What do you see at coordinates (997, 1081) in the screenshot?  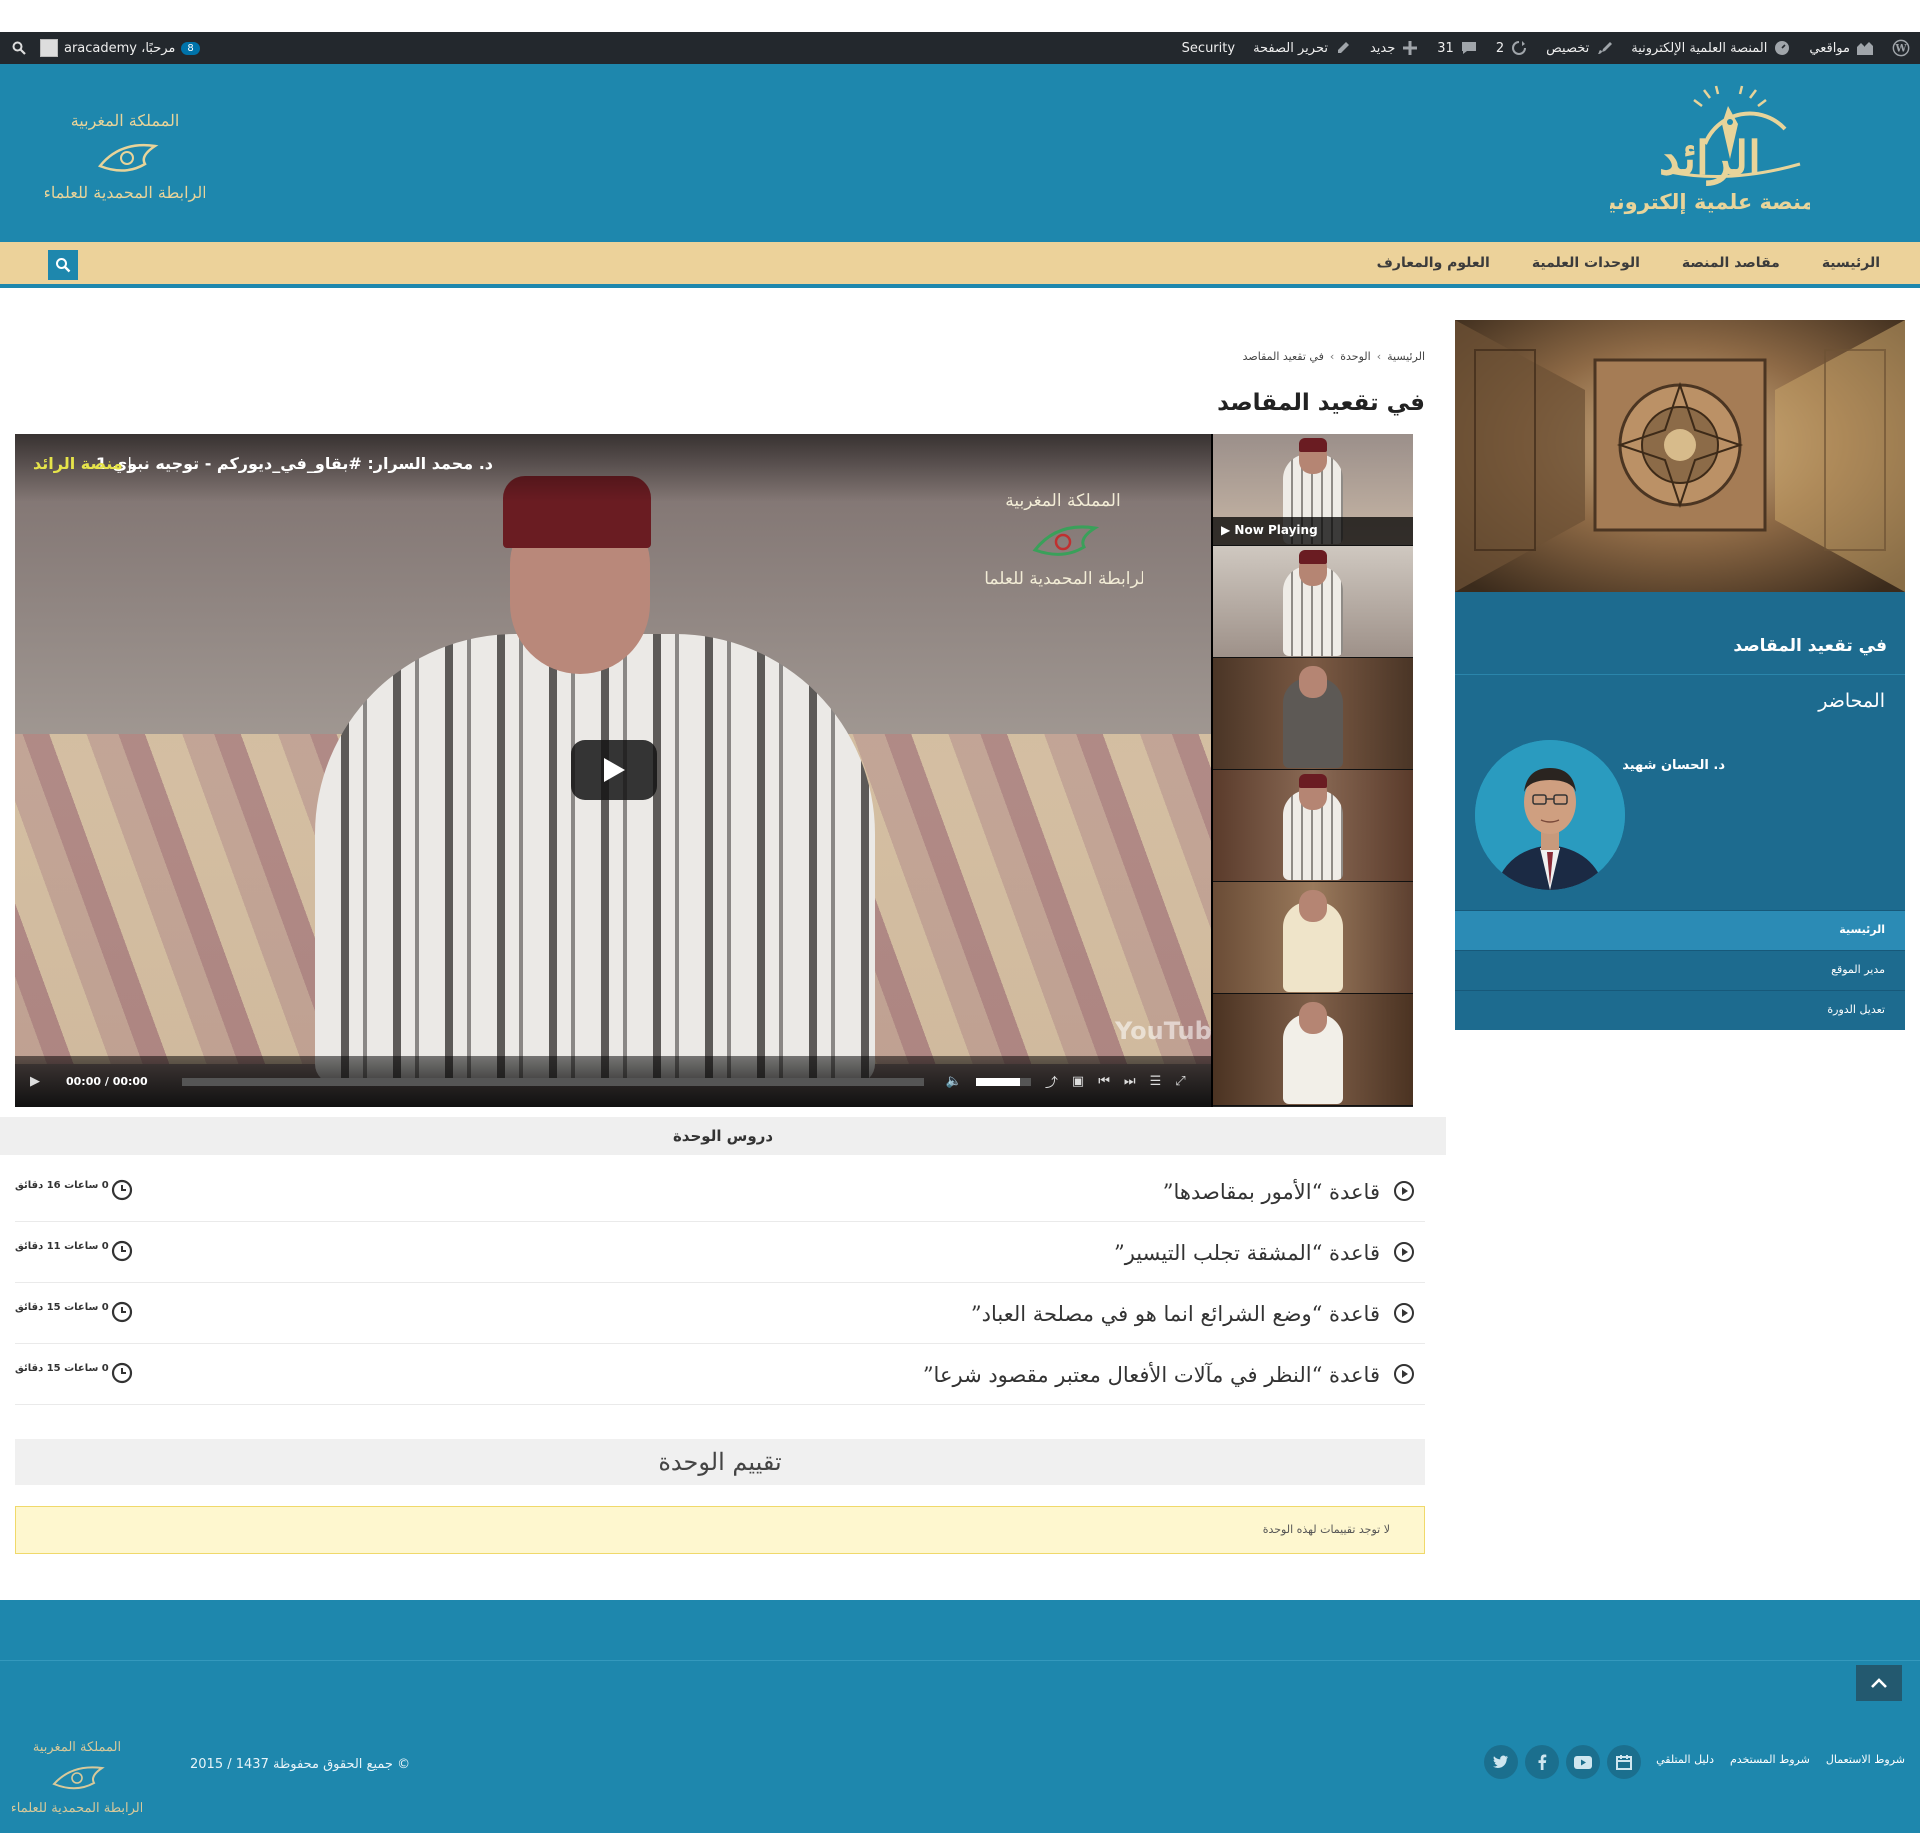 I see `volume-fill` at bounding box center [997, 1081].